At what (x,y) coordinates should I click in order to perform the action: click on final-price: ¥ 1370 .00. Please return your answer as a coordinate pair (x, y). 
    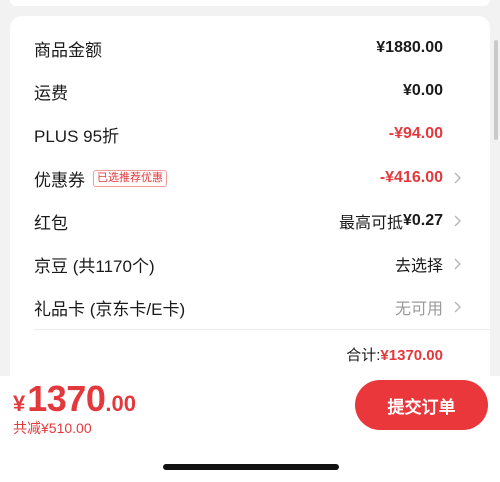
    Looking at the image, I should click on (74, 399).